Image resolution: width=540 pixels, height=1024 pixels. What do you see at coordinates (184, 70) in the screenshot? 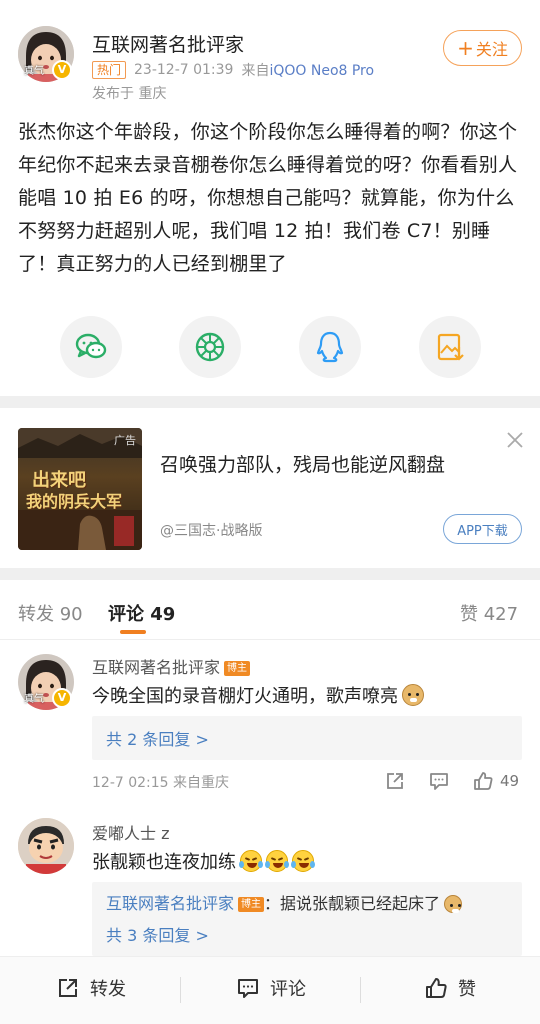
I see `post-time: 23-12-7 01:39` at bounding box center [184, 70].